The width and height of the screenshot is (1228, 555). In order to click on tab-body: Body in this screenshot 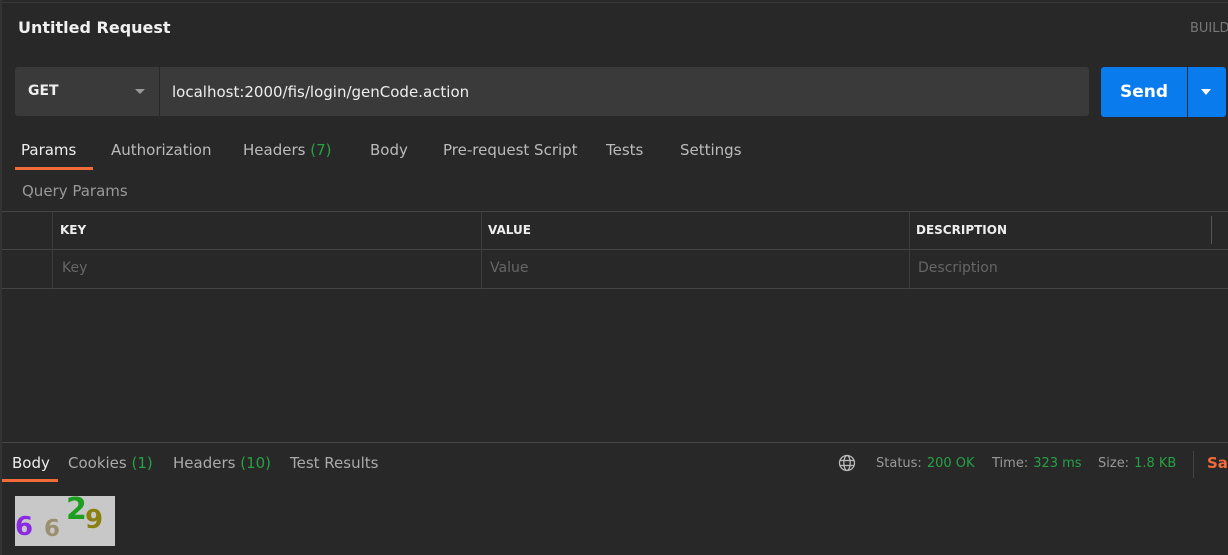, I will do `click(389, 150)`.